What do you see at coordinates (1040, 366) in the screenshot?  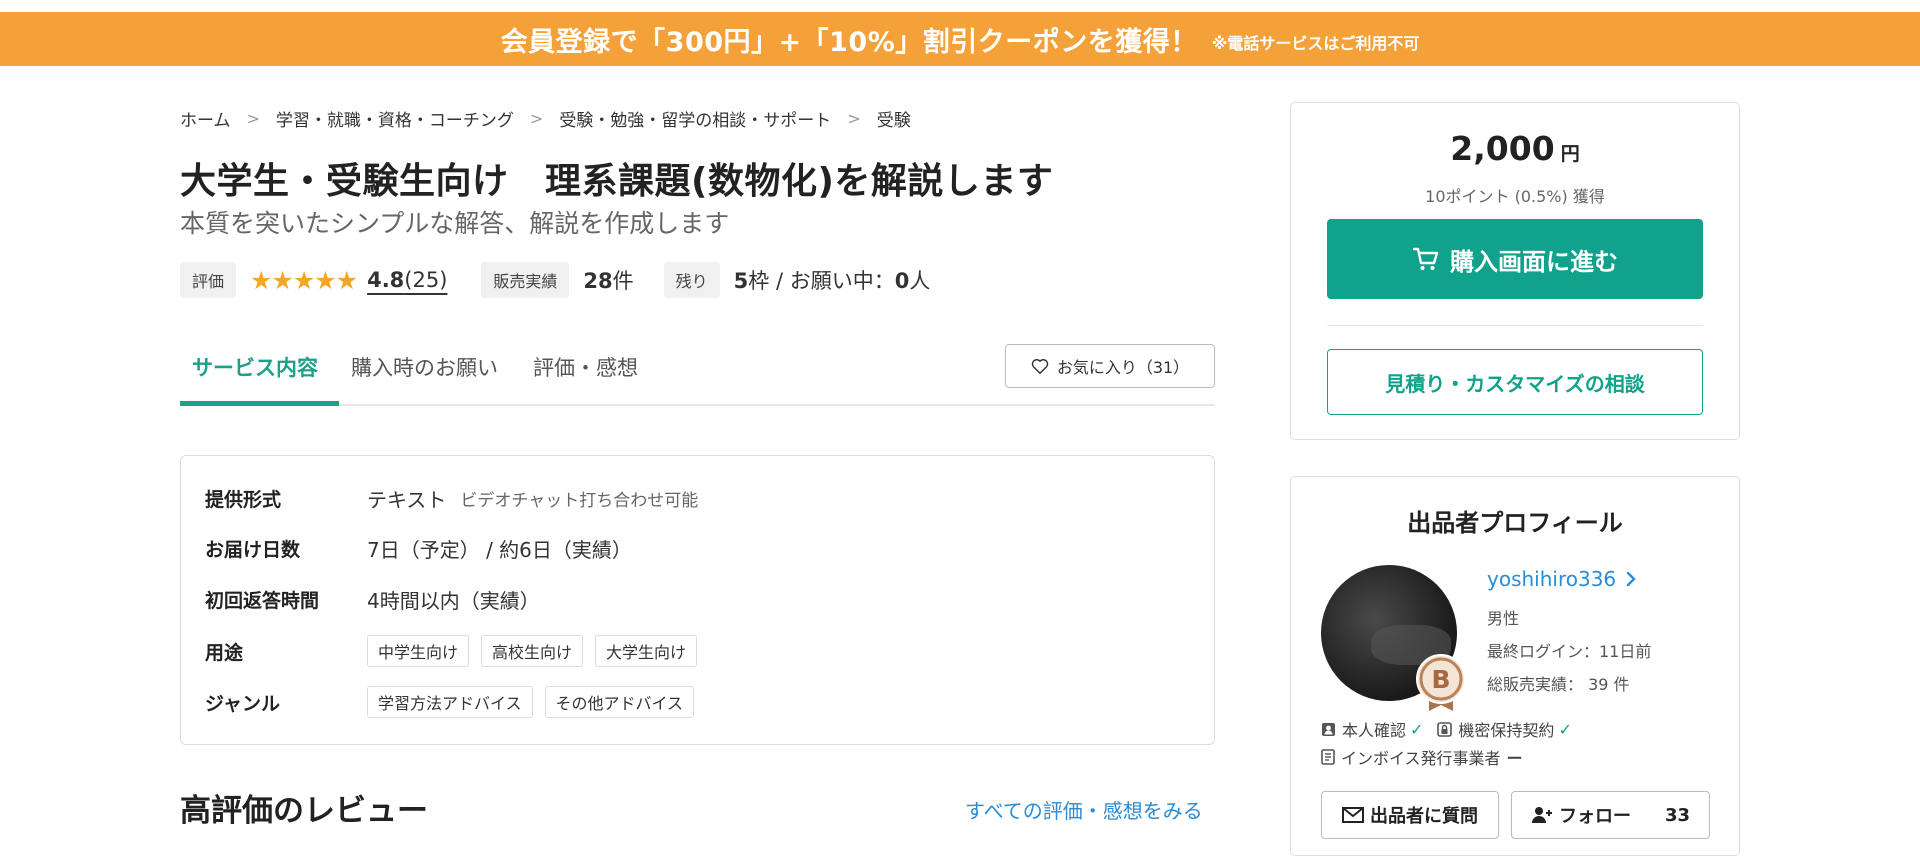 I see `heart-icon` at bounding box center [1040, 366].